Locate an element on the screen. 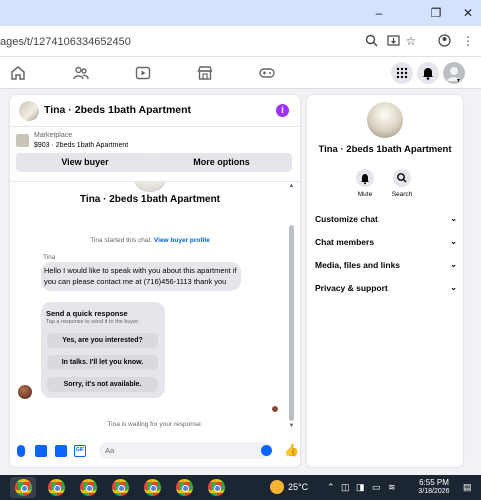  clock-time: 6:55 PM is located at coordinates (434, 482).